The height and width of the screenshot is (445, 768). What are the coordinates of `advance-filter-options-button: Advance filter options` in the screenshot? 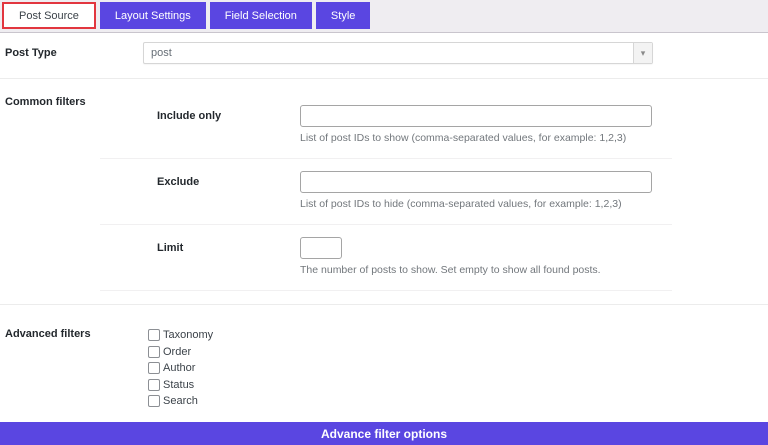 It's located at (384, 433).